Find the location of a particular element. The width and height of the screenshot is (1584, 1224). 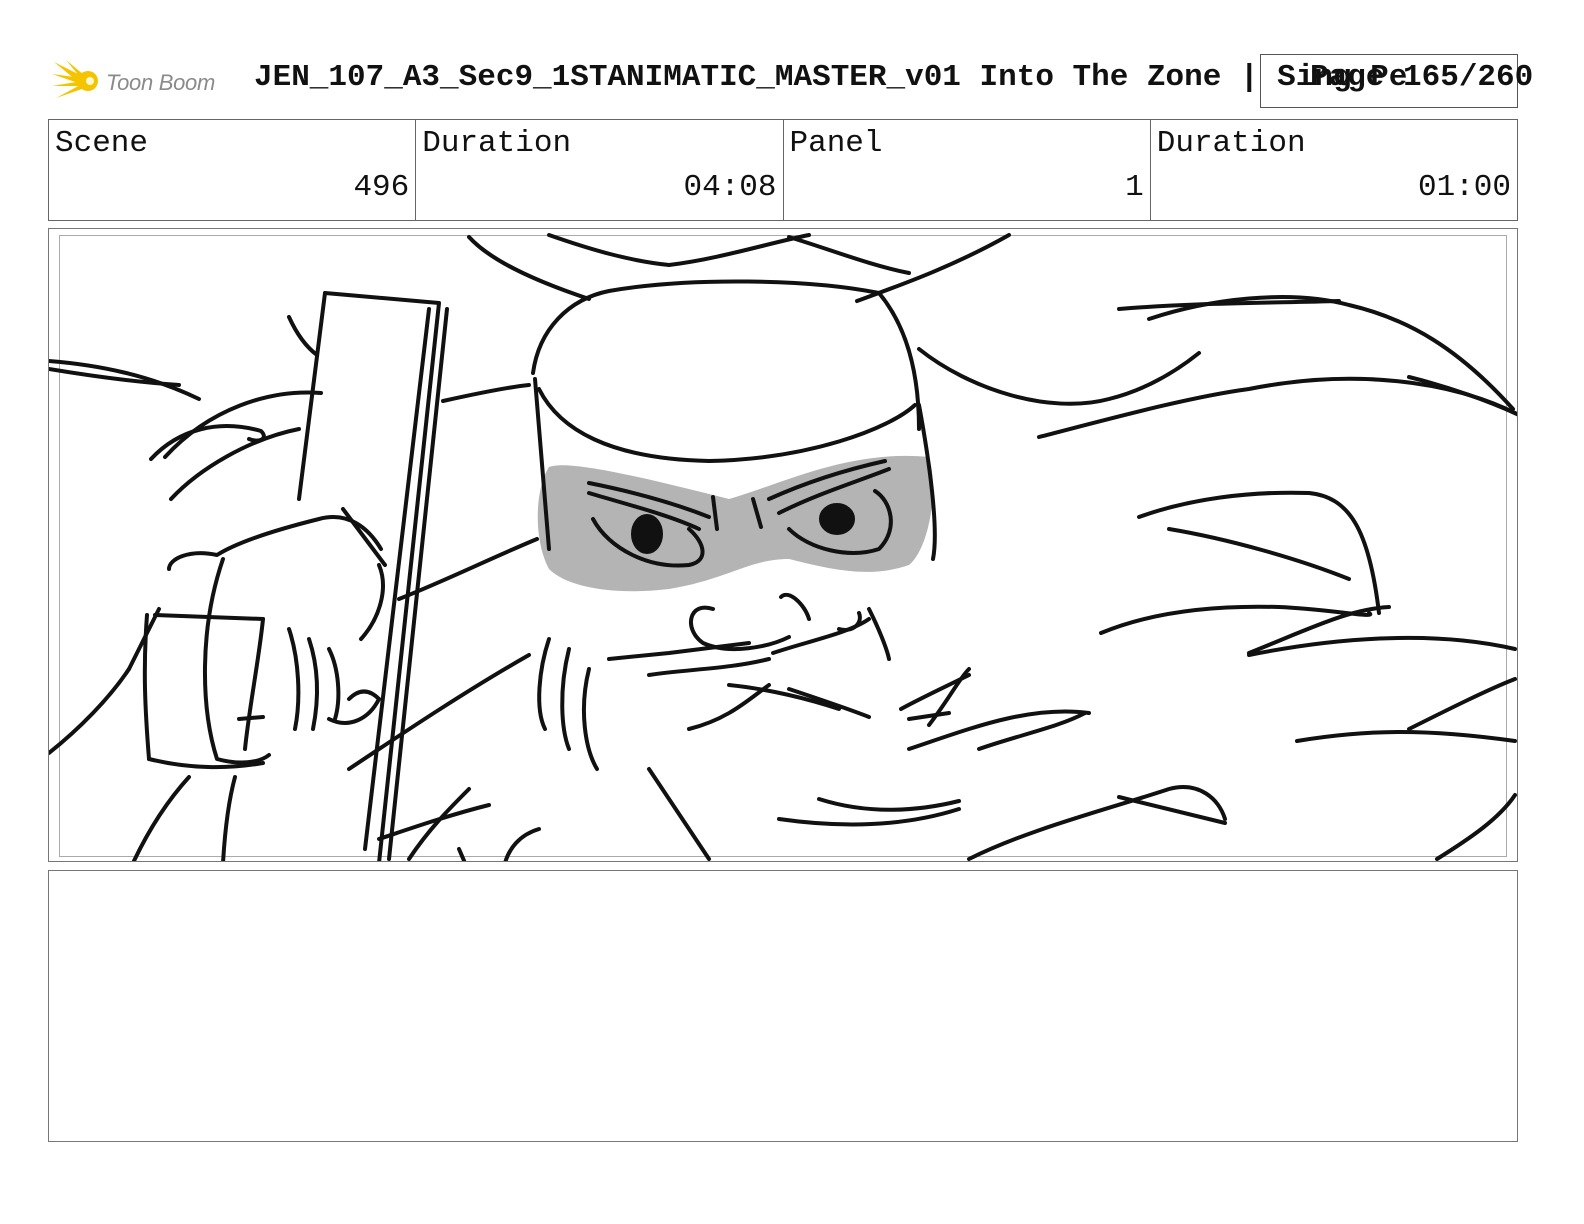

scene-label: Scene is located at coordinates (102, 143).